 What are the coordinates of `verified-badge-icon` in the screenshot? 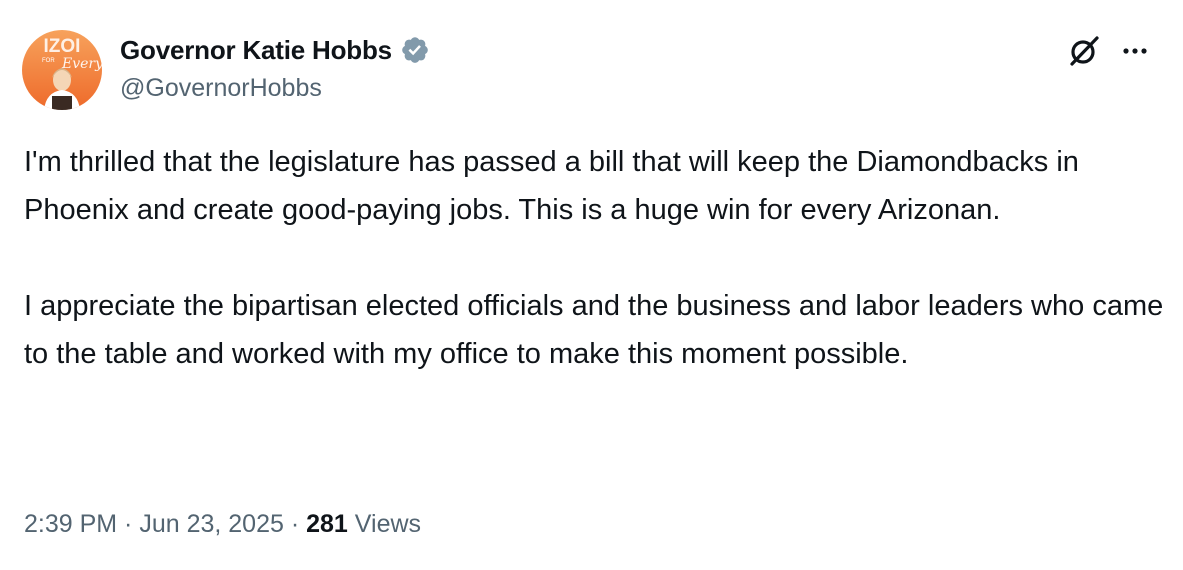 It's located at (415, 50).